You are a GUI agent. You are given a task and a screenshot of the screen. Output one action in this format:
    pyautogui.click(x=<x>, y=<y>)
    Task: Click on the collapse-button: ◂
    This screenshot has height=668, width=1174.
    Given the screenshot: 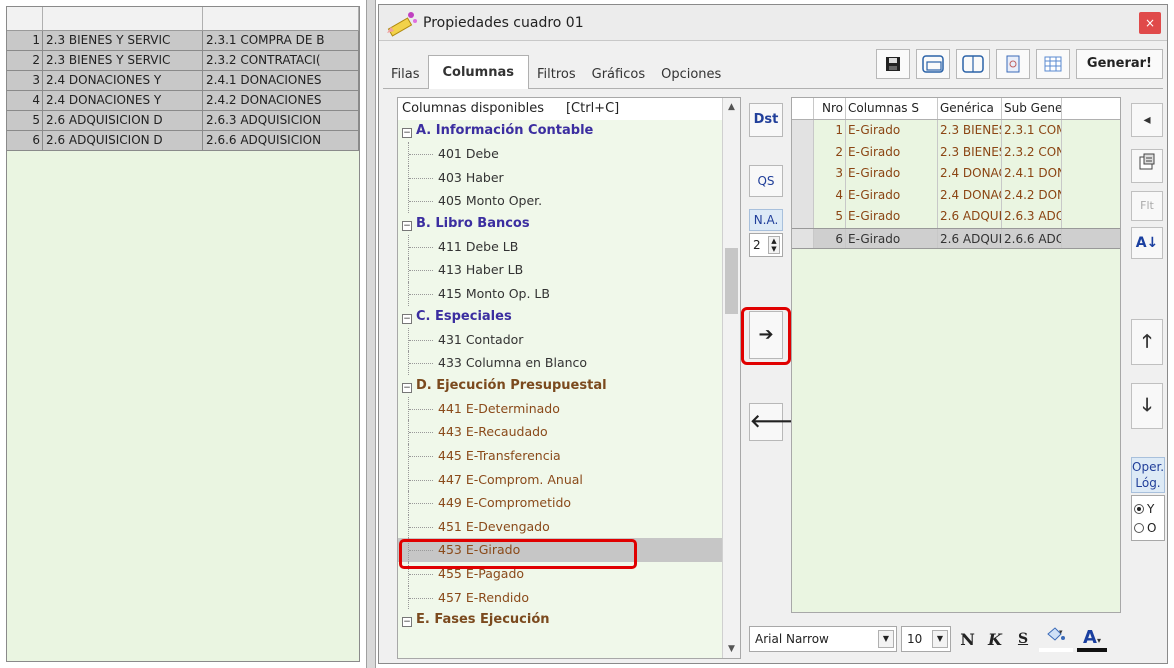 What is the action you would take?
    pyautogui.click(x=1147, y=120)
    